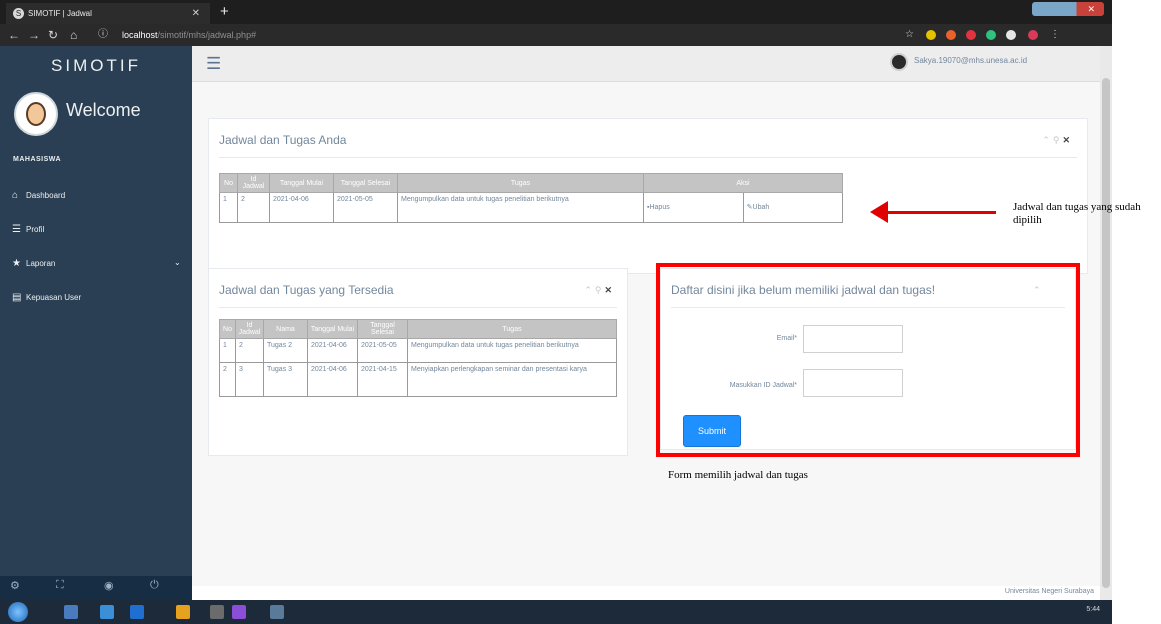 This screenshot has height=624, width=1161. Describe the element at coordinates (1055, 35) in the screenshot. I see `browser-menu-icon: ⋮` at that location.